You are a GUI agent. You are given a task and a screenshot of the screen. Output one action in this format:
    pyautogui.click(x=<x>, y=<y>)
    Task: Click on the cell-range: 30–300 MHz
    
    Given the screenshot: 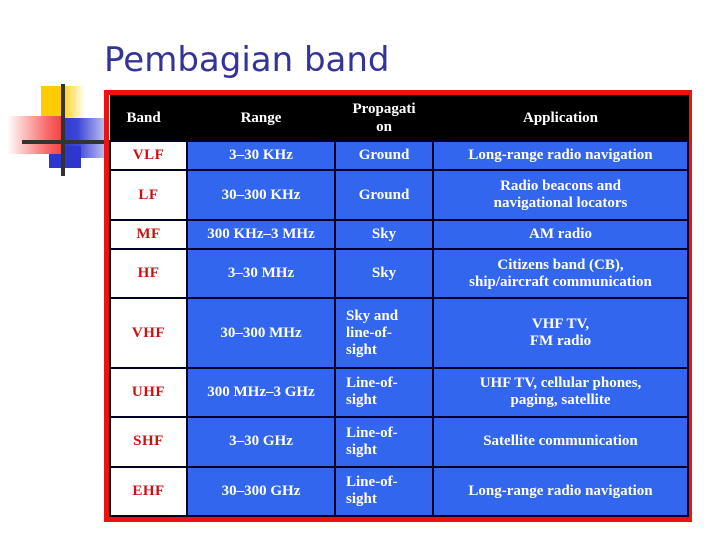 What is the action you would take?
    pyautogui.click(x=261, y=333)
    